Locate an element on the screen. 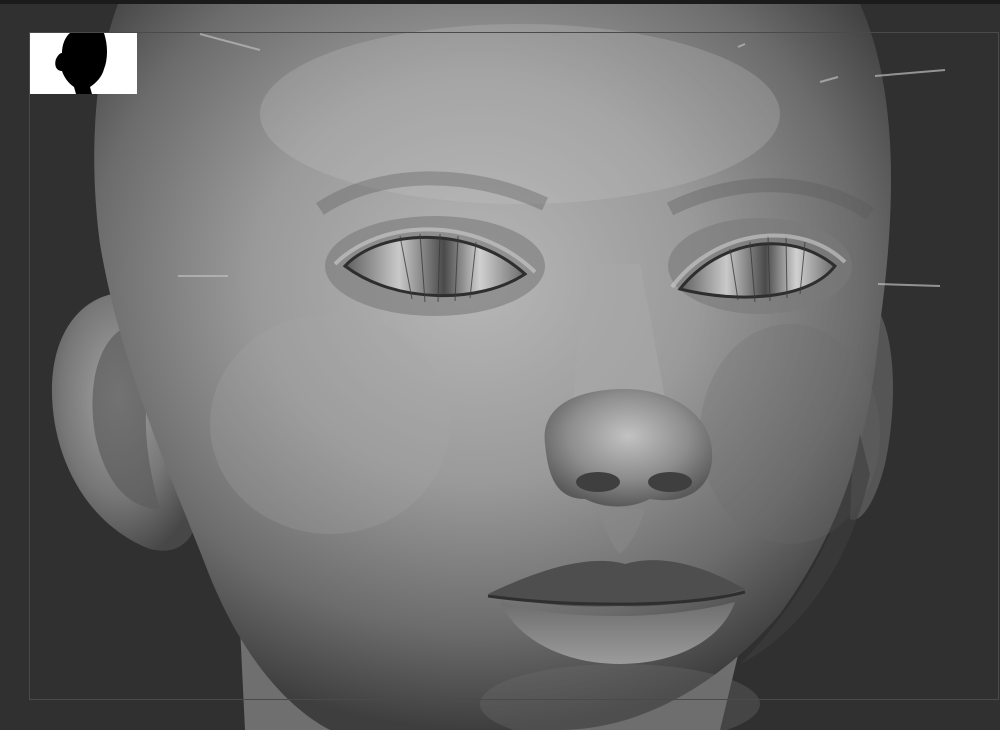 The image size is (1000, 730). head-silhouette-icon is located at coordinates (83, 63).